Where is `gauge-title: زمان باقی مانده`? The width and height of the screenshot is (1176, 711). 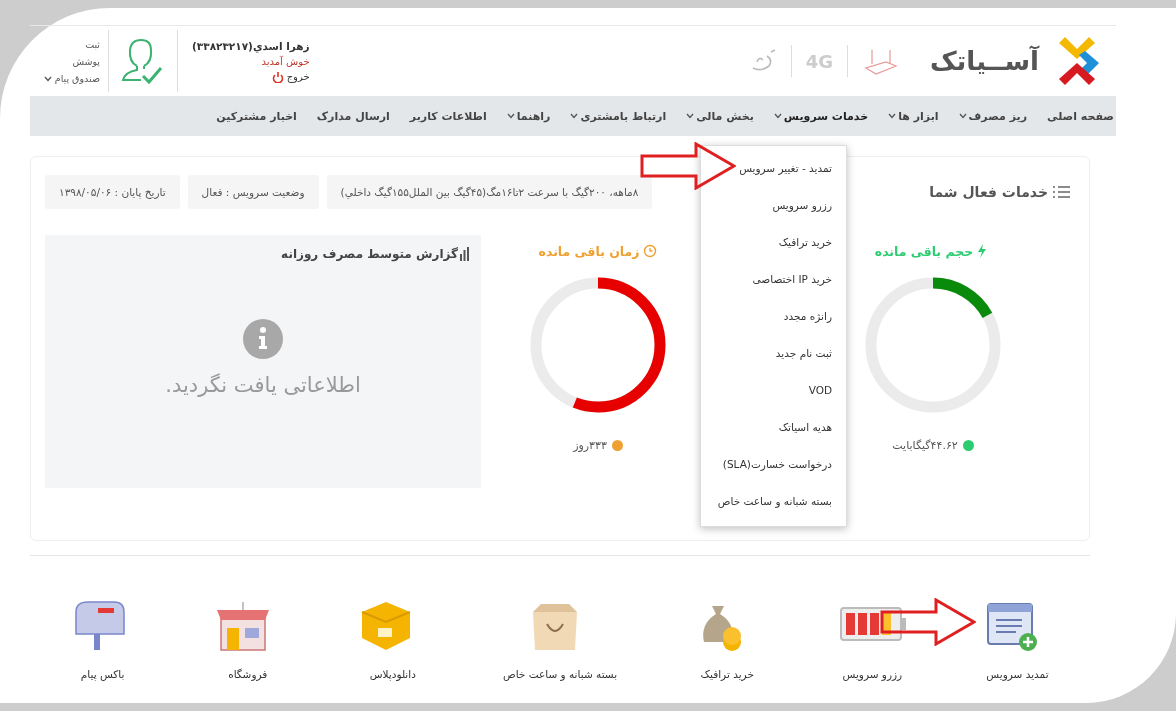
gauge-title: زمان باقی مانده is located at coordinates (589, 251).